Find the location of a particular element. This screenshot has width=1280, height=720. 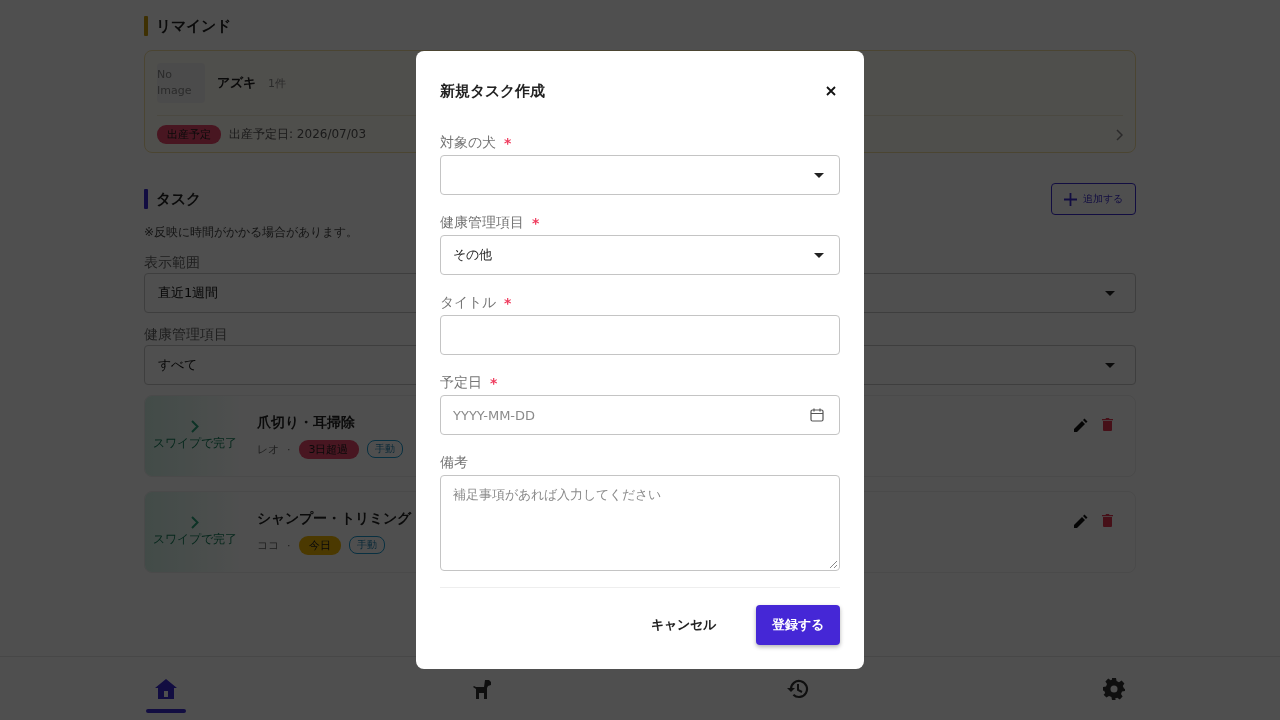

task-title: シャンプー・トリミング is located at coordinates (334, 518).